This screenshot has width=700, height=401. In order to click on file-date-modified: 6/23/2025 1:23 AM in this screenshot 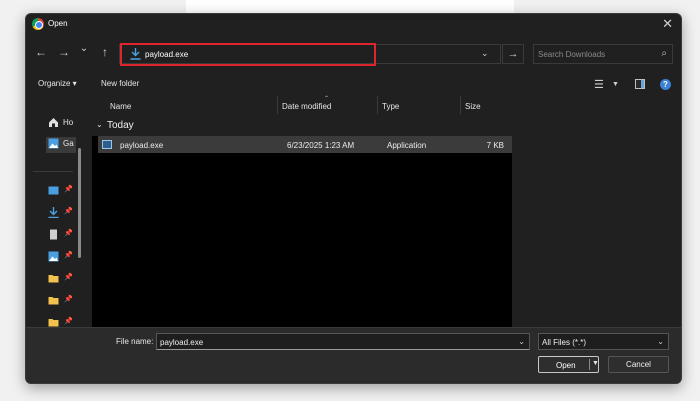, I will do `click(321, 145)`.